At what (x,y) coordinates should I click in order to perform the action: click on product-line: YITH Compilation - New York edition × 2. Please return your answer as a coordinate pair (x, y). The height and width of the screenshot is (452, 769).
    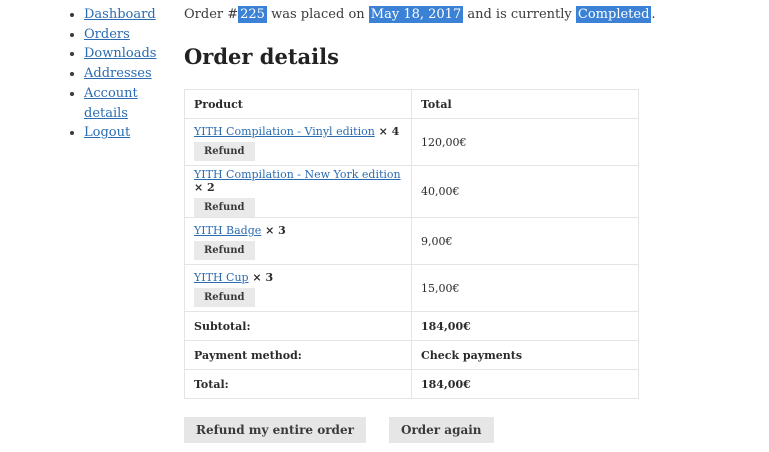
    Looking at the image, I should click on (298, 181).